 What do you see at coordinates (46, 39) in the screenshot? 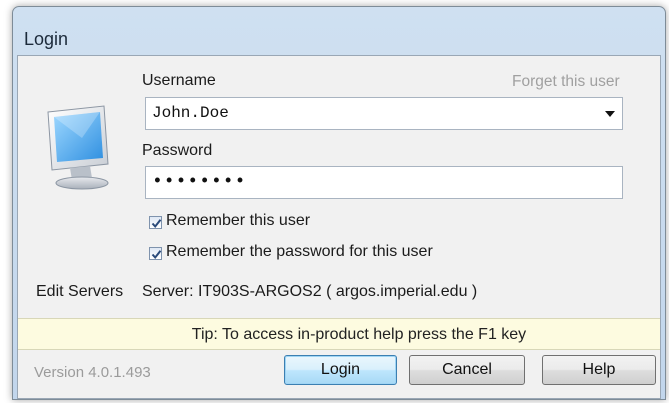
I see `dialog-title: Login` at bounding box center [46, 39].